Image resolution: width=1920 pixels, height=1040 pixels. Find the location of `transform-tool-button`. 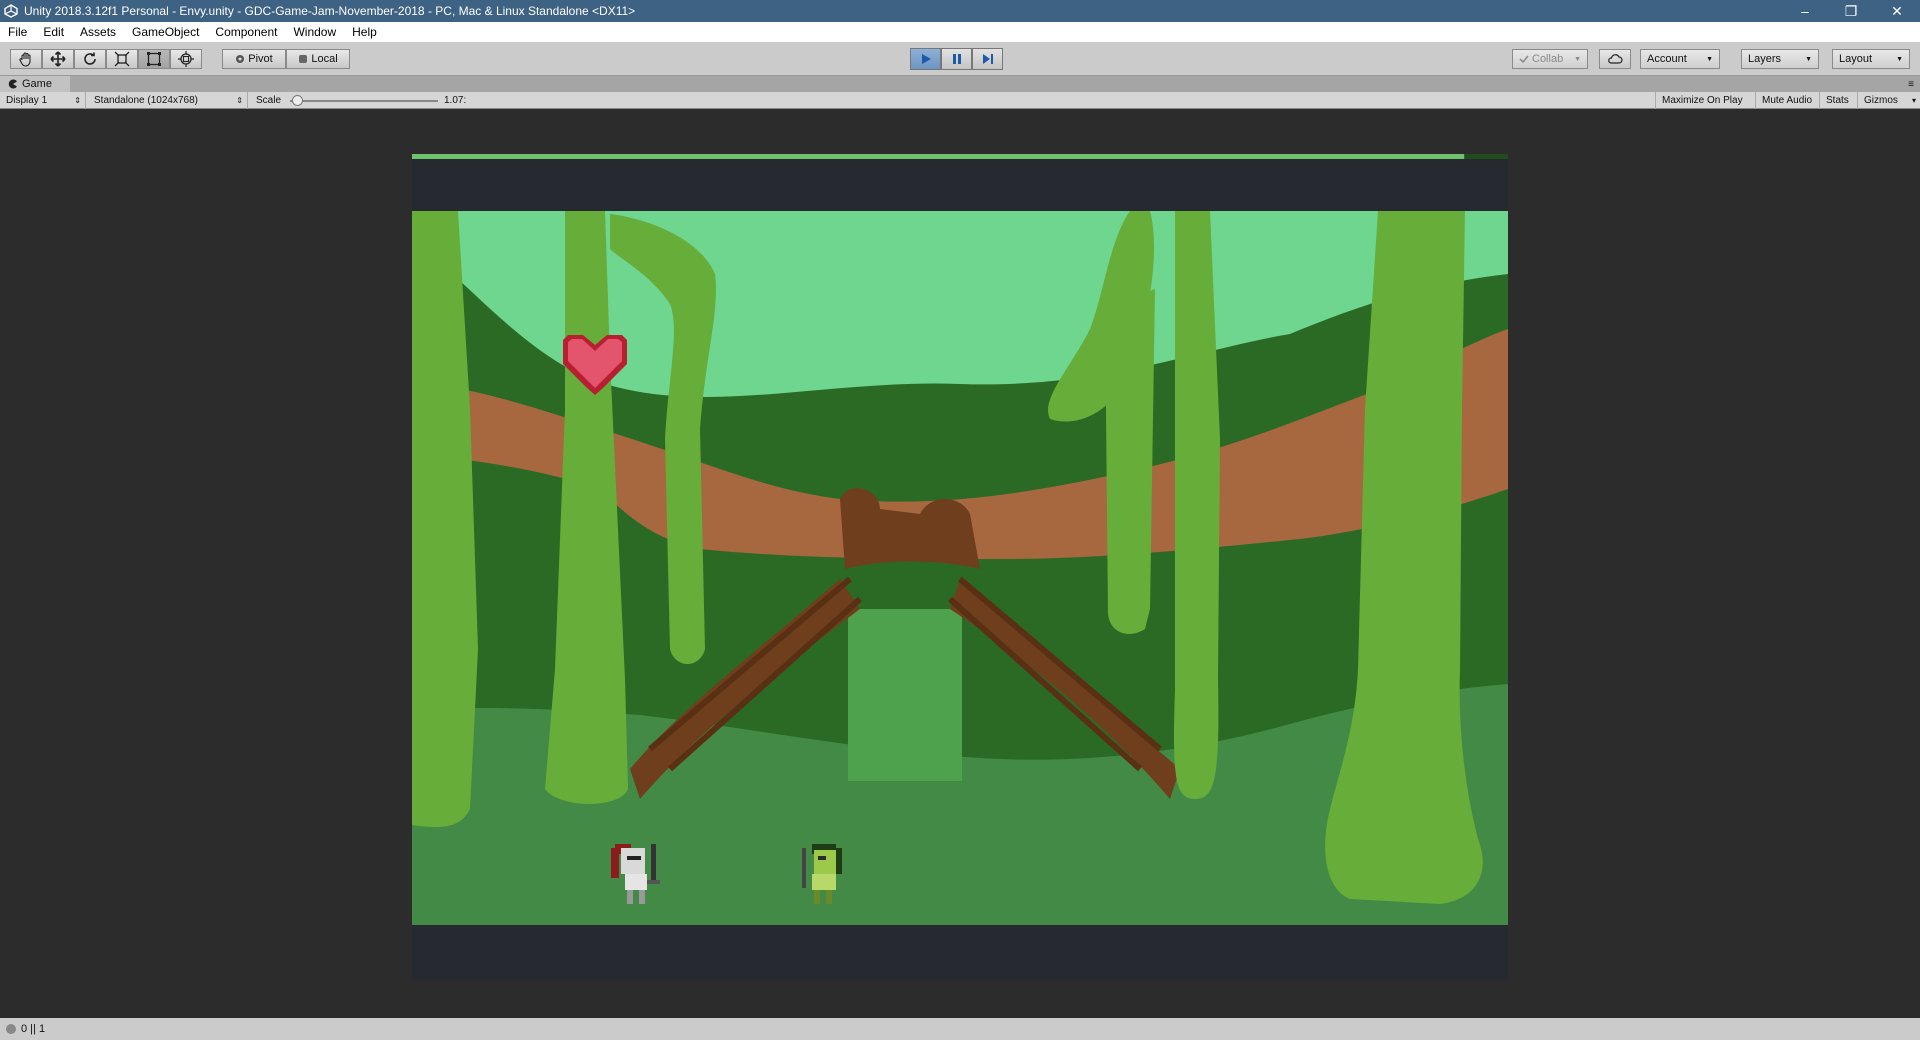

transform-tool-button is located at coordinates (186, 59).